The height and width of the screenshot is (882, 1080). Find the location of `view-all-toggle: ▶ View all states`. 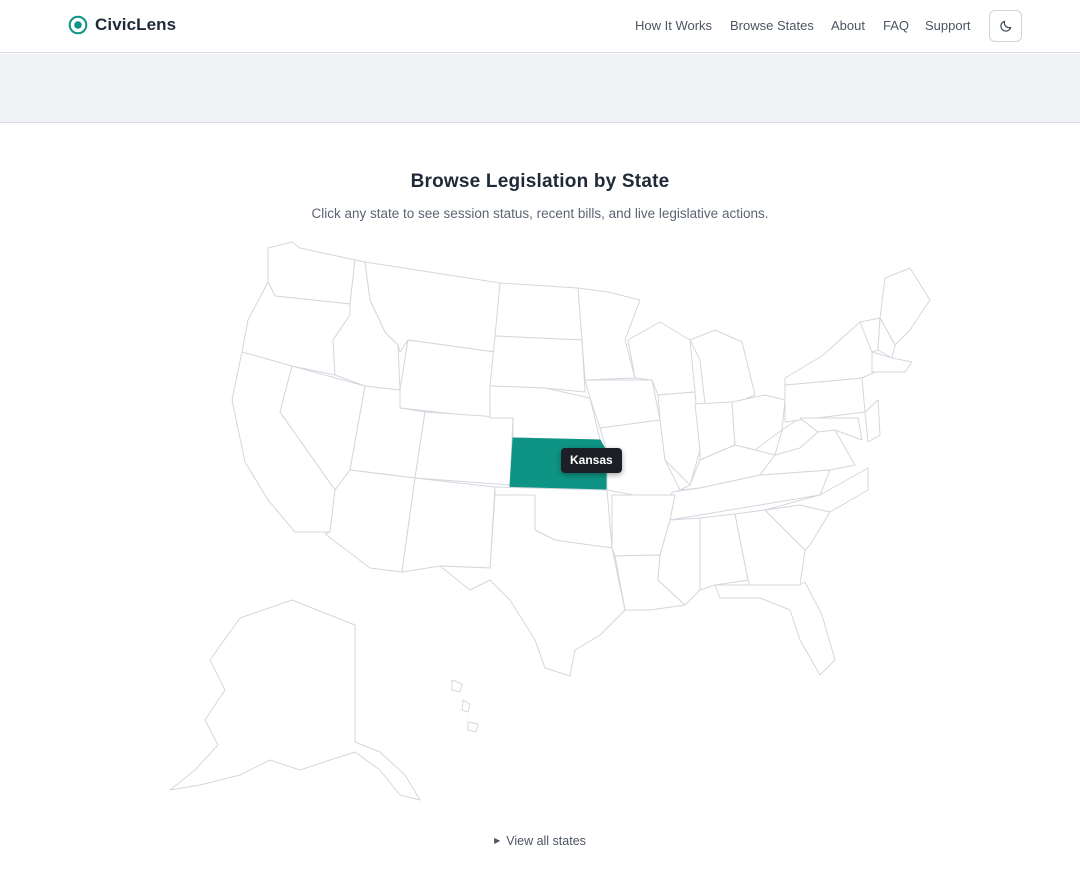

view-all-toggle: ▶ View all states is located at coordinates (540, 841).